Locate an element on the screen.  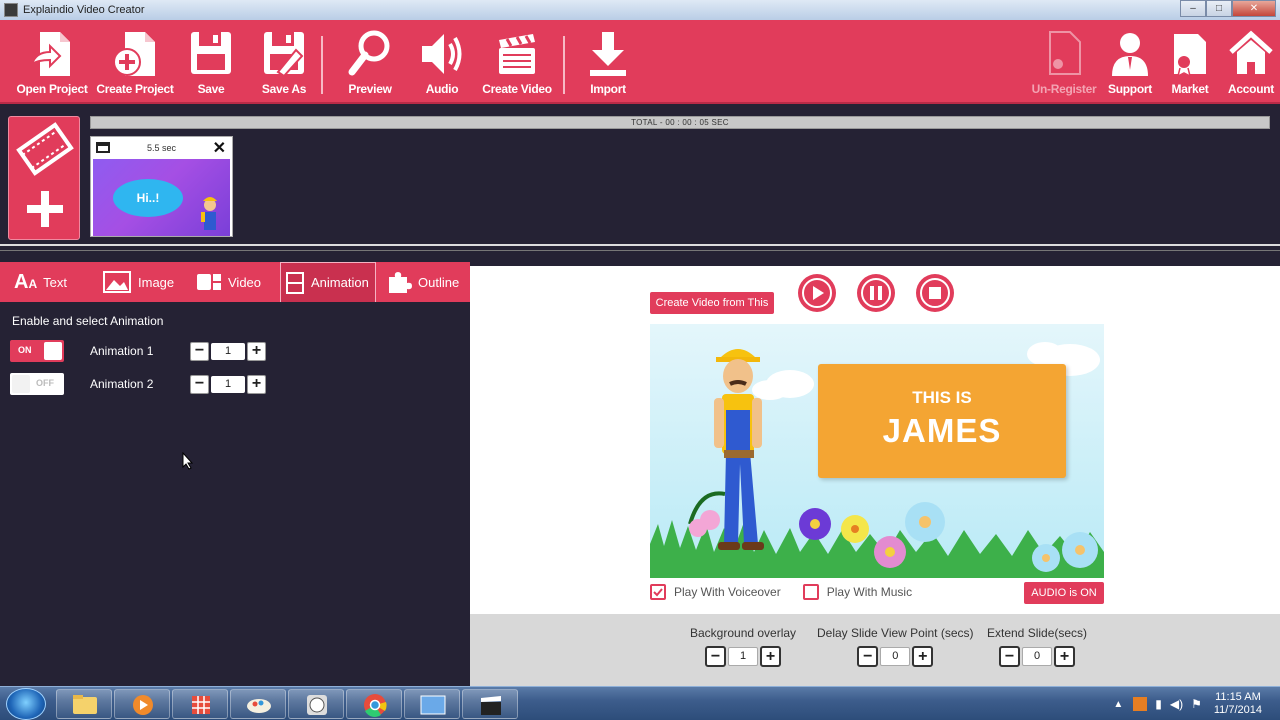
property-tabs: AA Text Image Video Animation Outline is located at coordinates (235, 282).